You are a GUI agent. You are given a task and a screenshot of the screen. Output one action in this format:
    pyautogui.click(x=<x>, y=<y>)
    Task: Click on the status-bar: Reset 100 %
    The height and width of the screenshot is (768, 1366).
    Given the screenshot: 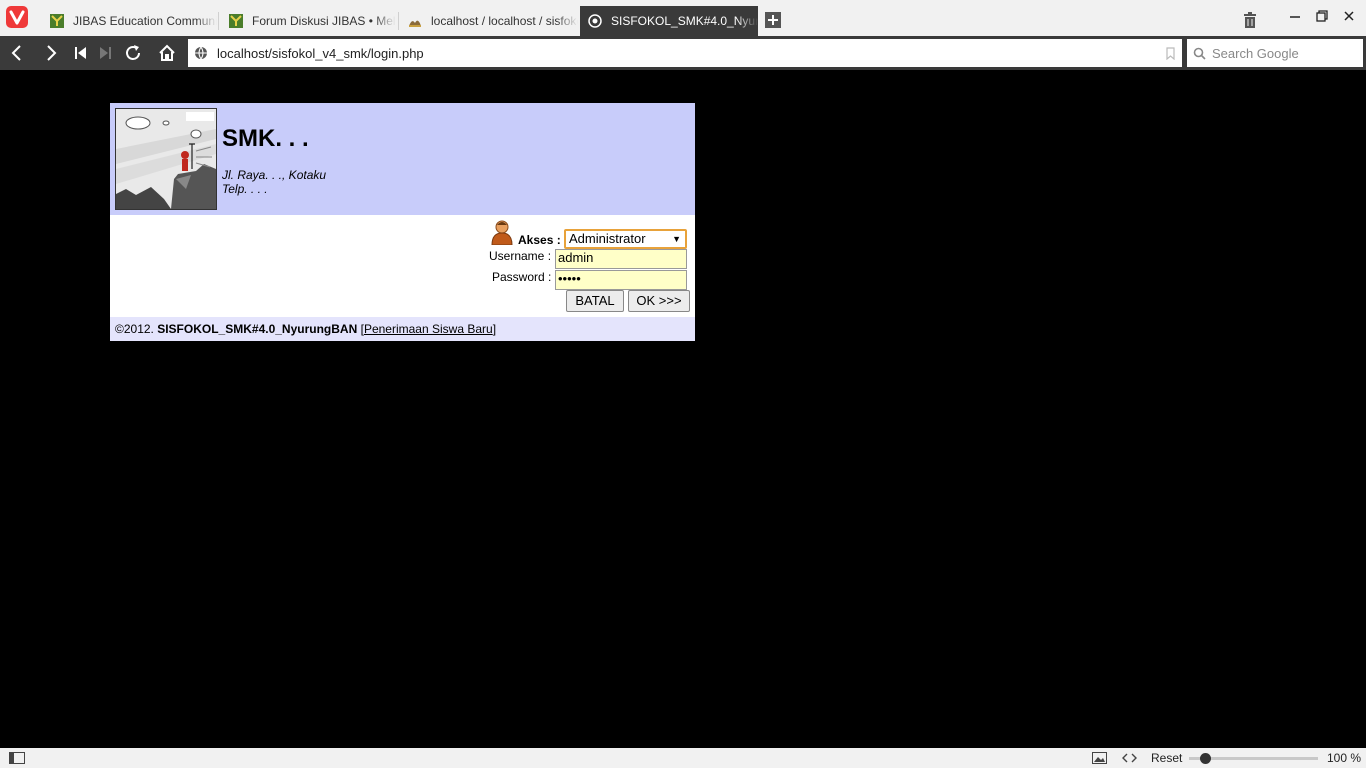 What is the action you would take?
    pyautogui.click(x=683, y=758)
    